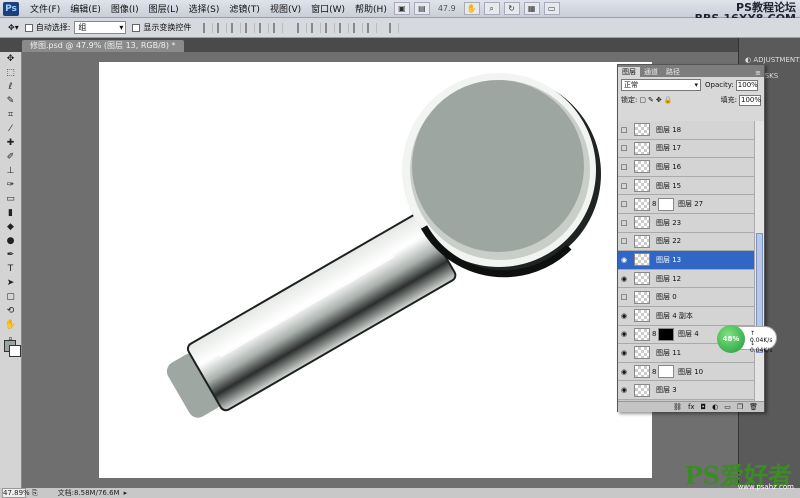 This screenshot has width=800, height=498. What do you see at coordinates (691, 407) in the screenshot?
I see `layer-style-icon: fx` at bounding box center [691, 407].